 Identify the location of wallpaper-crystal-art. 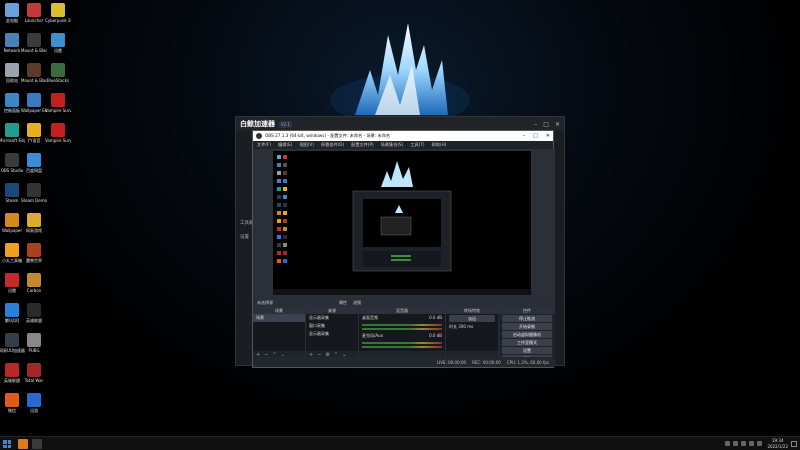
(400, 74).